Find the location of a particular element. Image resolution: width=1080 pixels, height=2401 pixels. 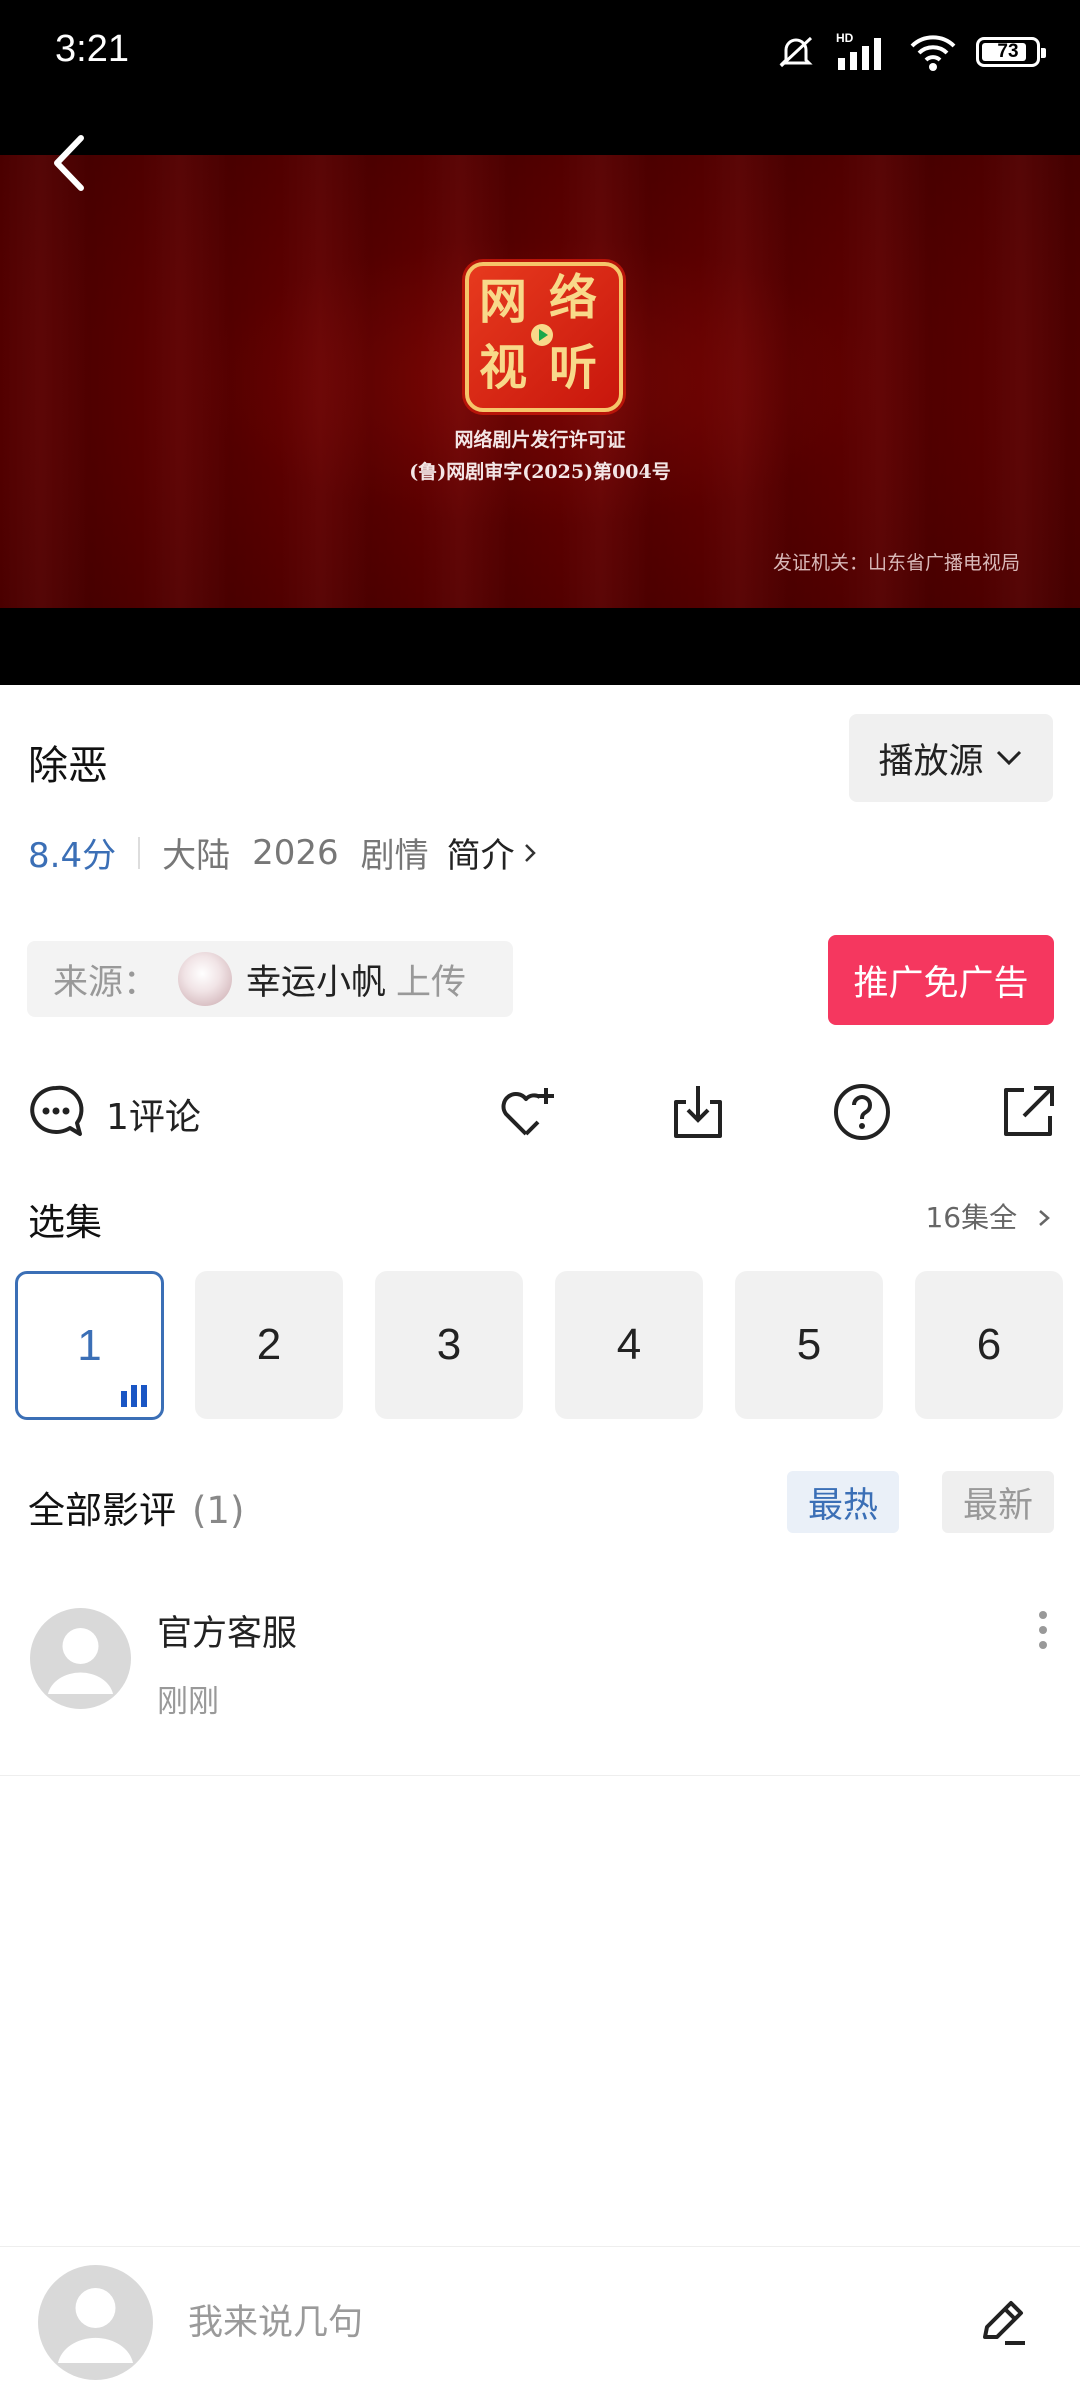

year: 2026 is located at coordinates (295, 852).